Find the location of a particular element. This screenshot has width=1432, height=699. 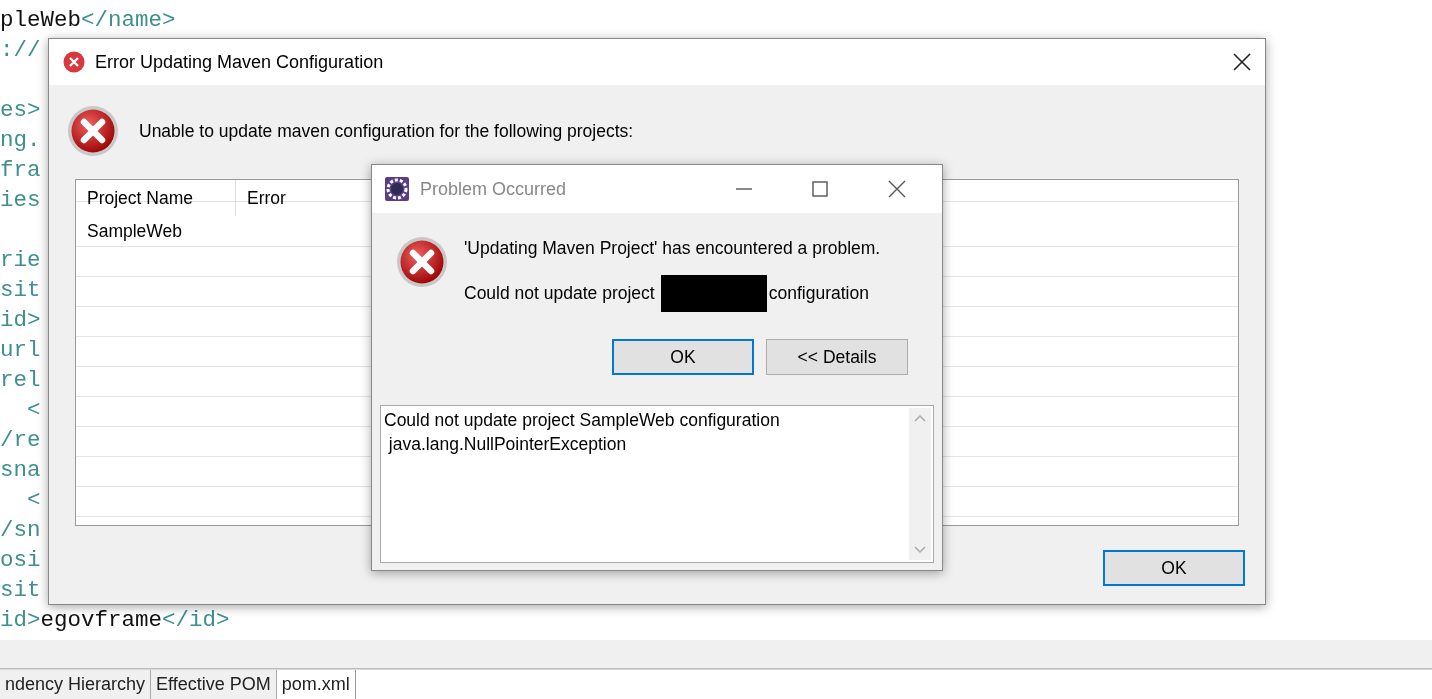

code-tag: /re is located at coordinates (20, 440).